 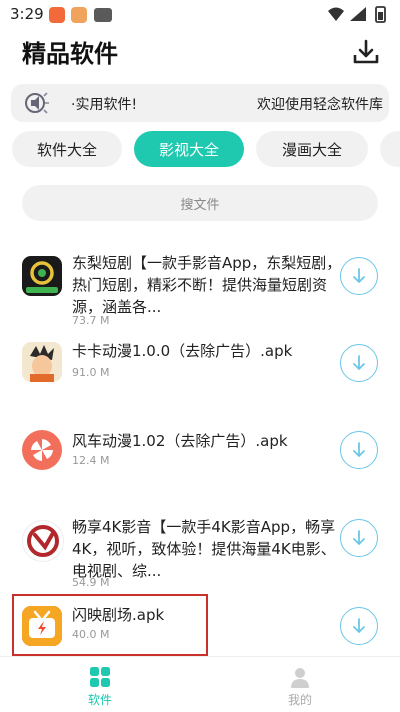 What do you see at coordinates (42, 450) in the screenshot?
I see `fengche-dongman-icon` at bounding box center [42, 450].